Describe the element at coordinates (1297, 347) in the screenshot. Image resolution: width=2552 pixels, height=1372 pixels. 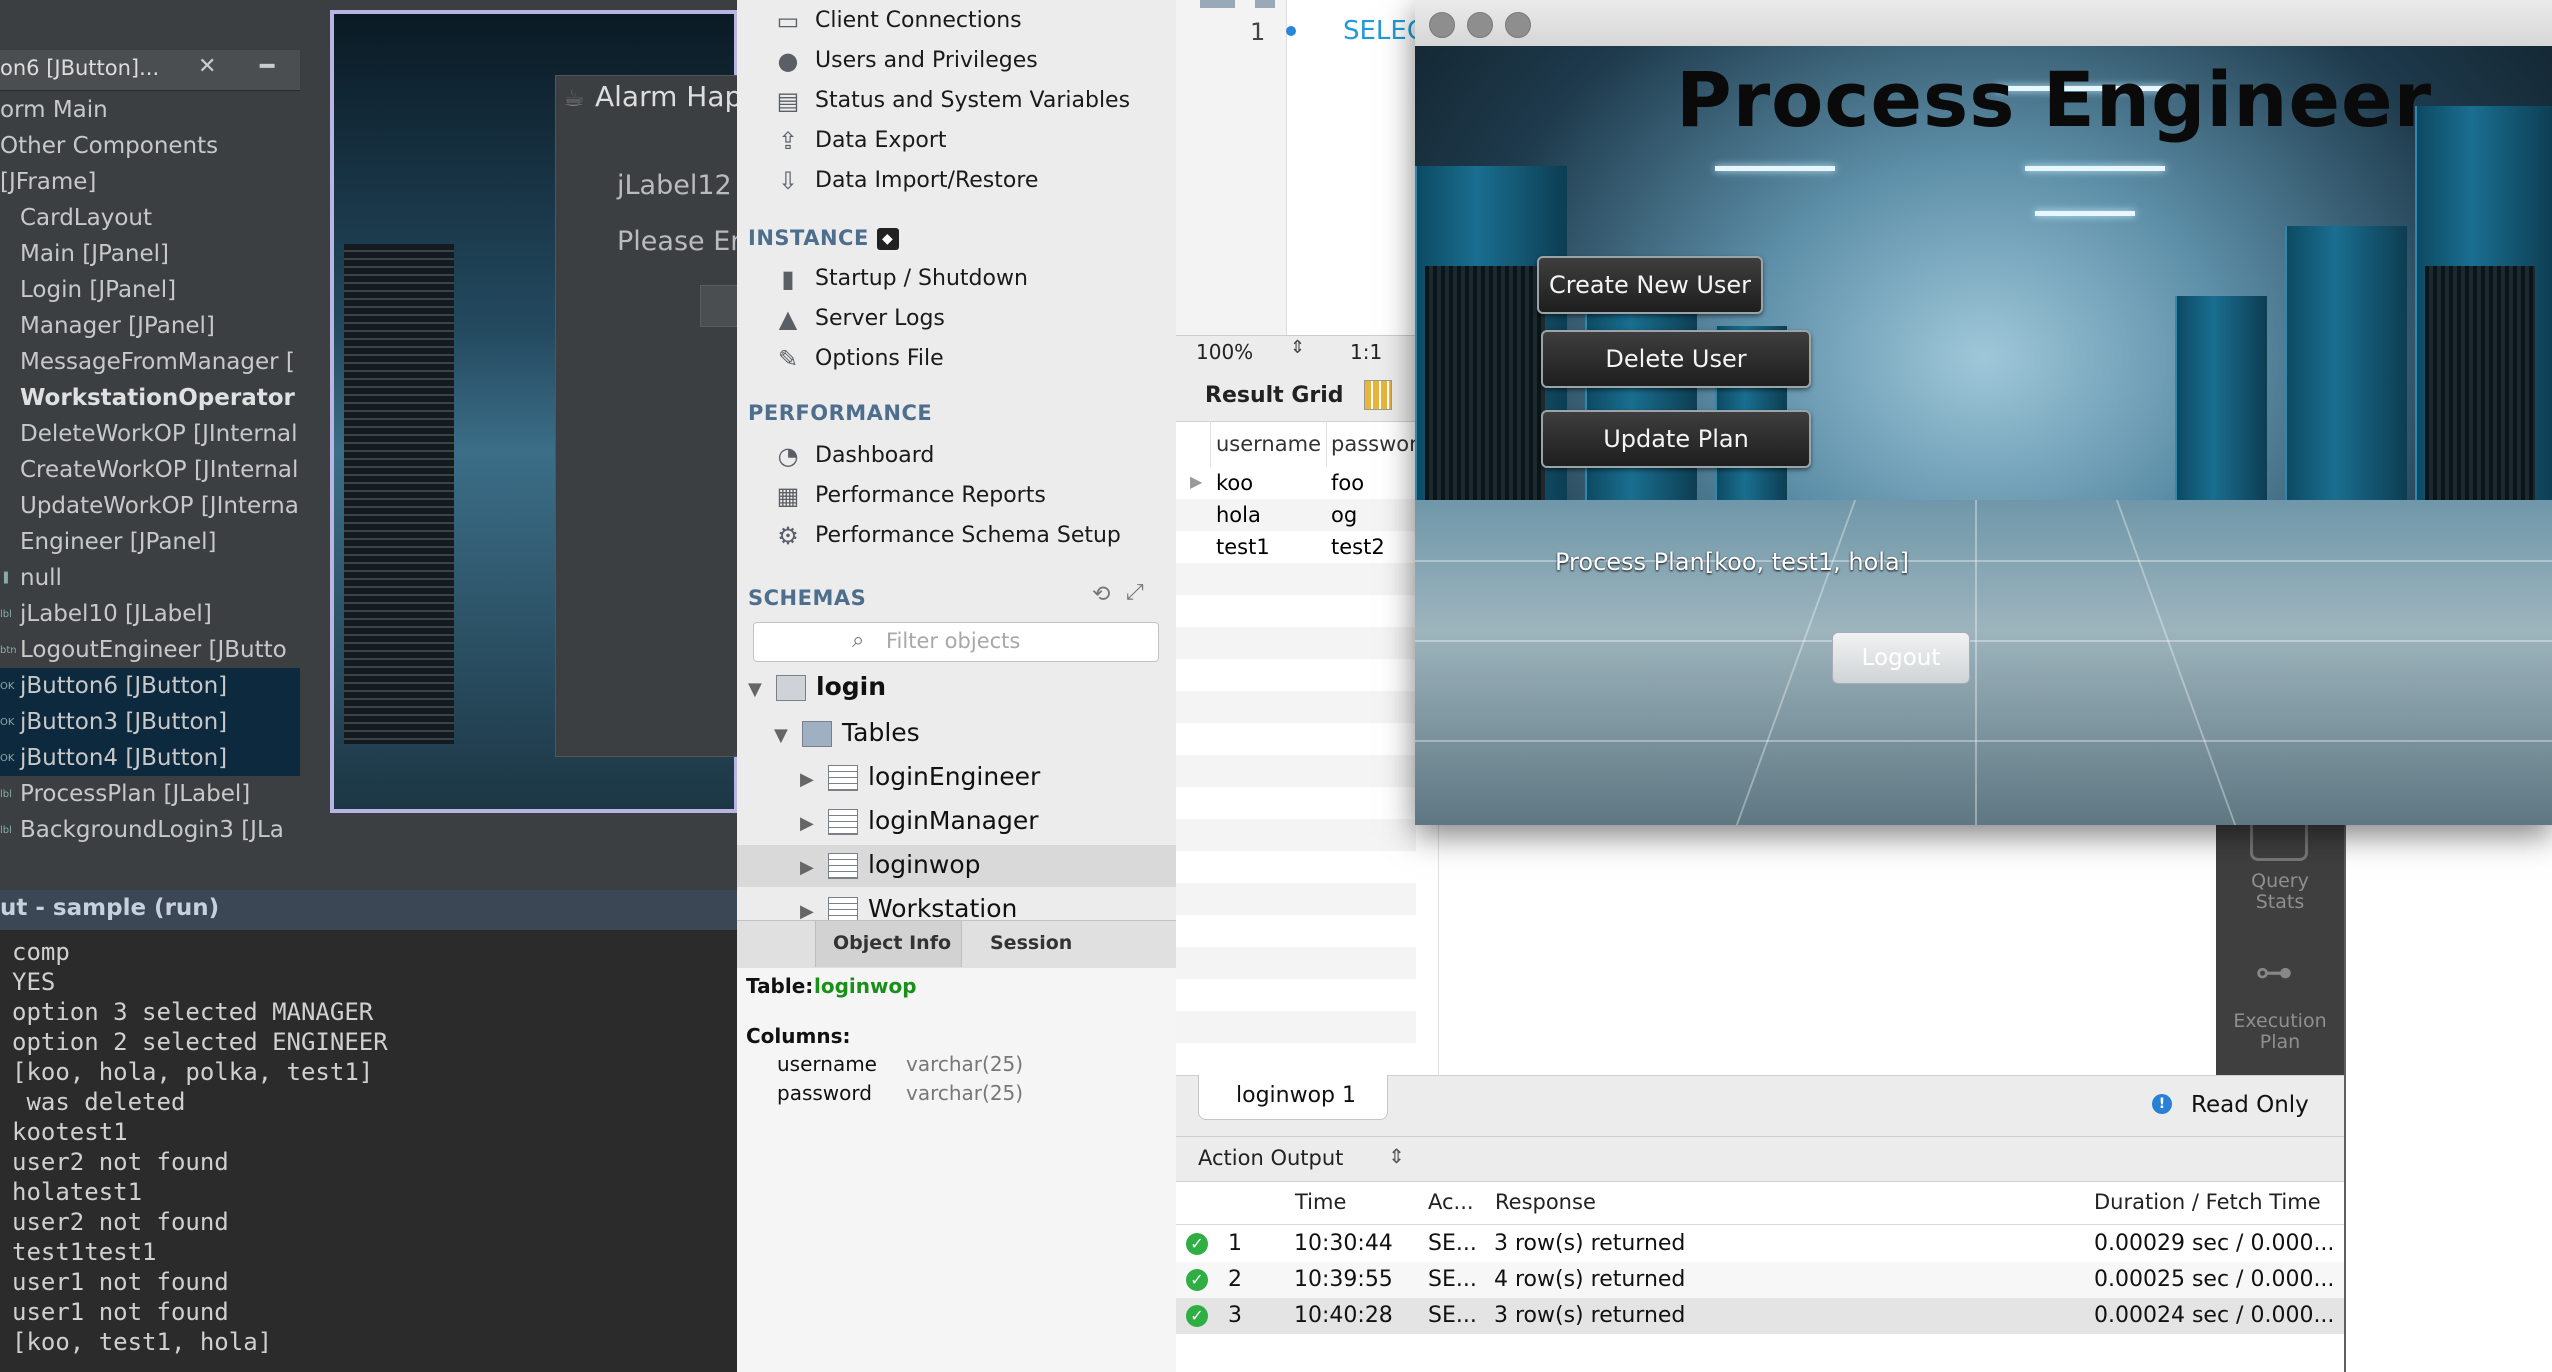
I see `zoom-stepper-icon: ⇕` at that location.